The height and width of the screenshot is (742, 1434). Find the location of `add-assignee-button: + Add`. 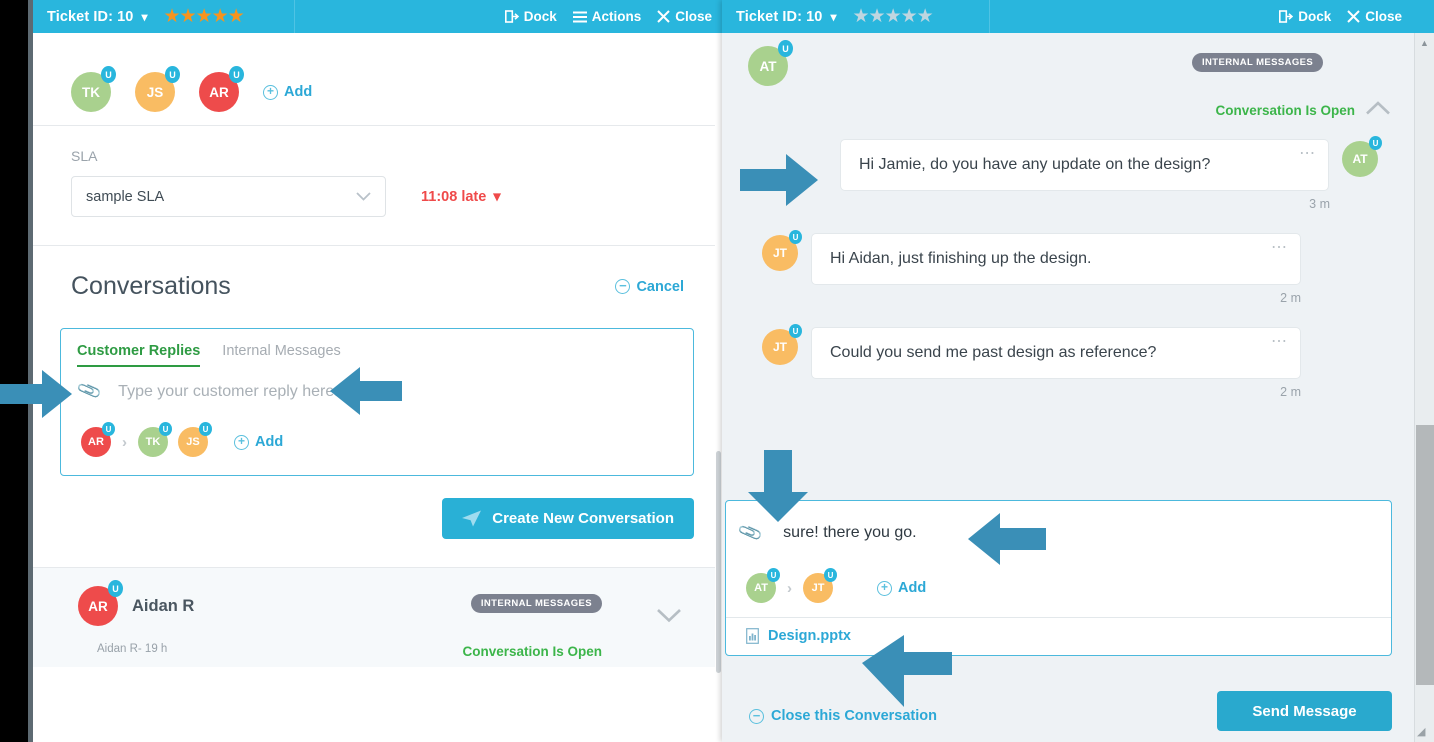

add-assignee-button: + Add is located at coordinates (287, 92).